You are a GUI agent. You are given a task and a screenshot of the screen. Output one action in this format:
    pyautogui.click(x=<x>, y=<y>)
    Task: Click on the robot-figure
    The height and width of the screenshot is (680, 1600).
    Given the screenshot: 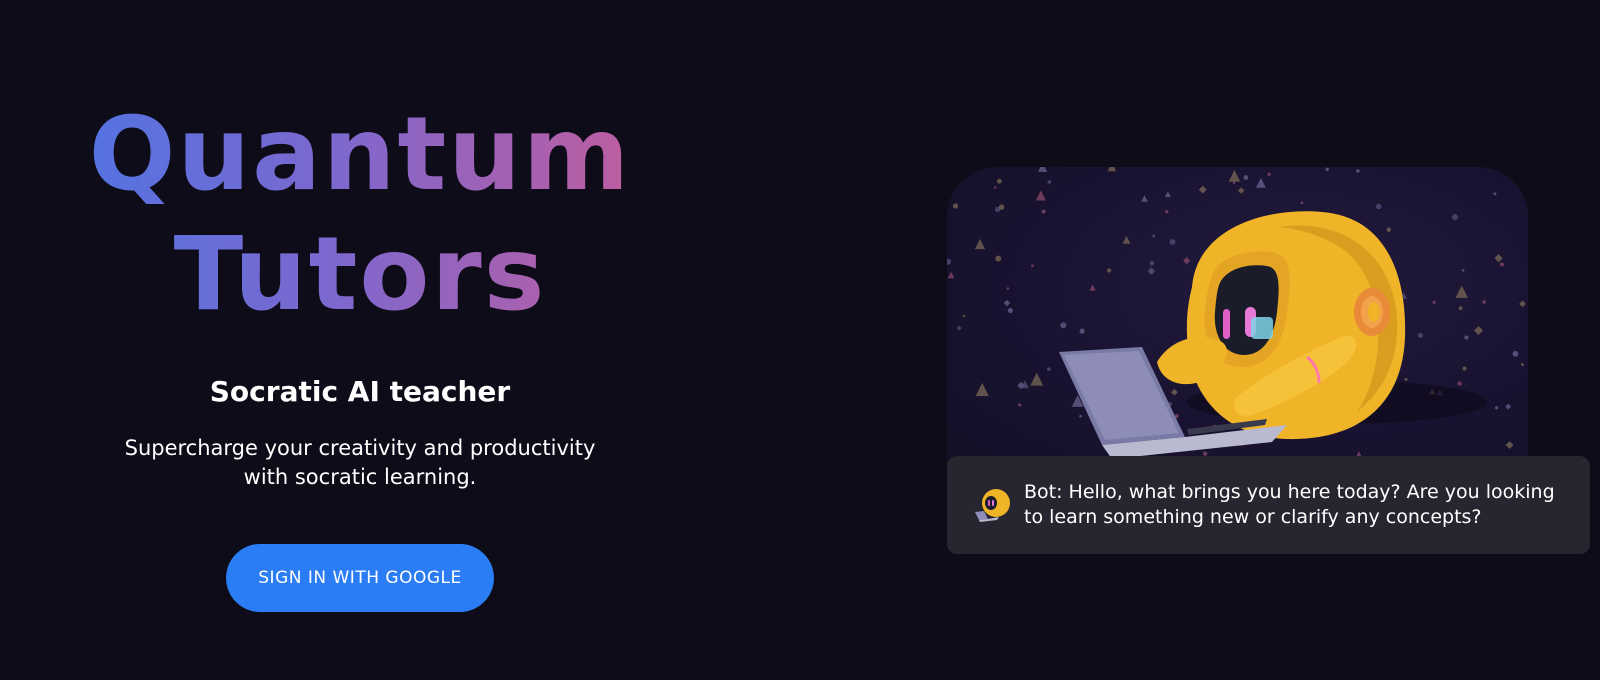 What is the action you would take?
    pyautogui.click(x=1322, y=325)
    